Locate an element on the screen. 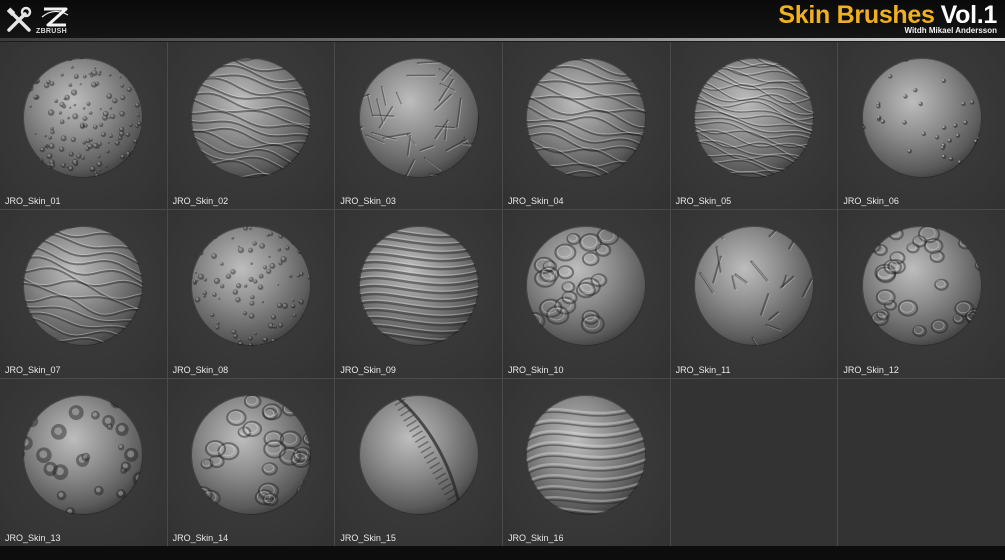  brush-tile: JRO_Skin_03 is located at coordinates (418, 126).